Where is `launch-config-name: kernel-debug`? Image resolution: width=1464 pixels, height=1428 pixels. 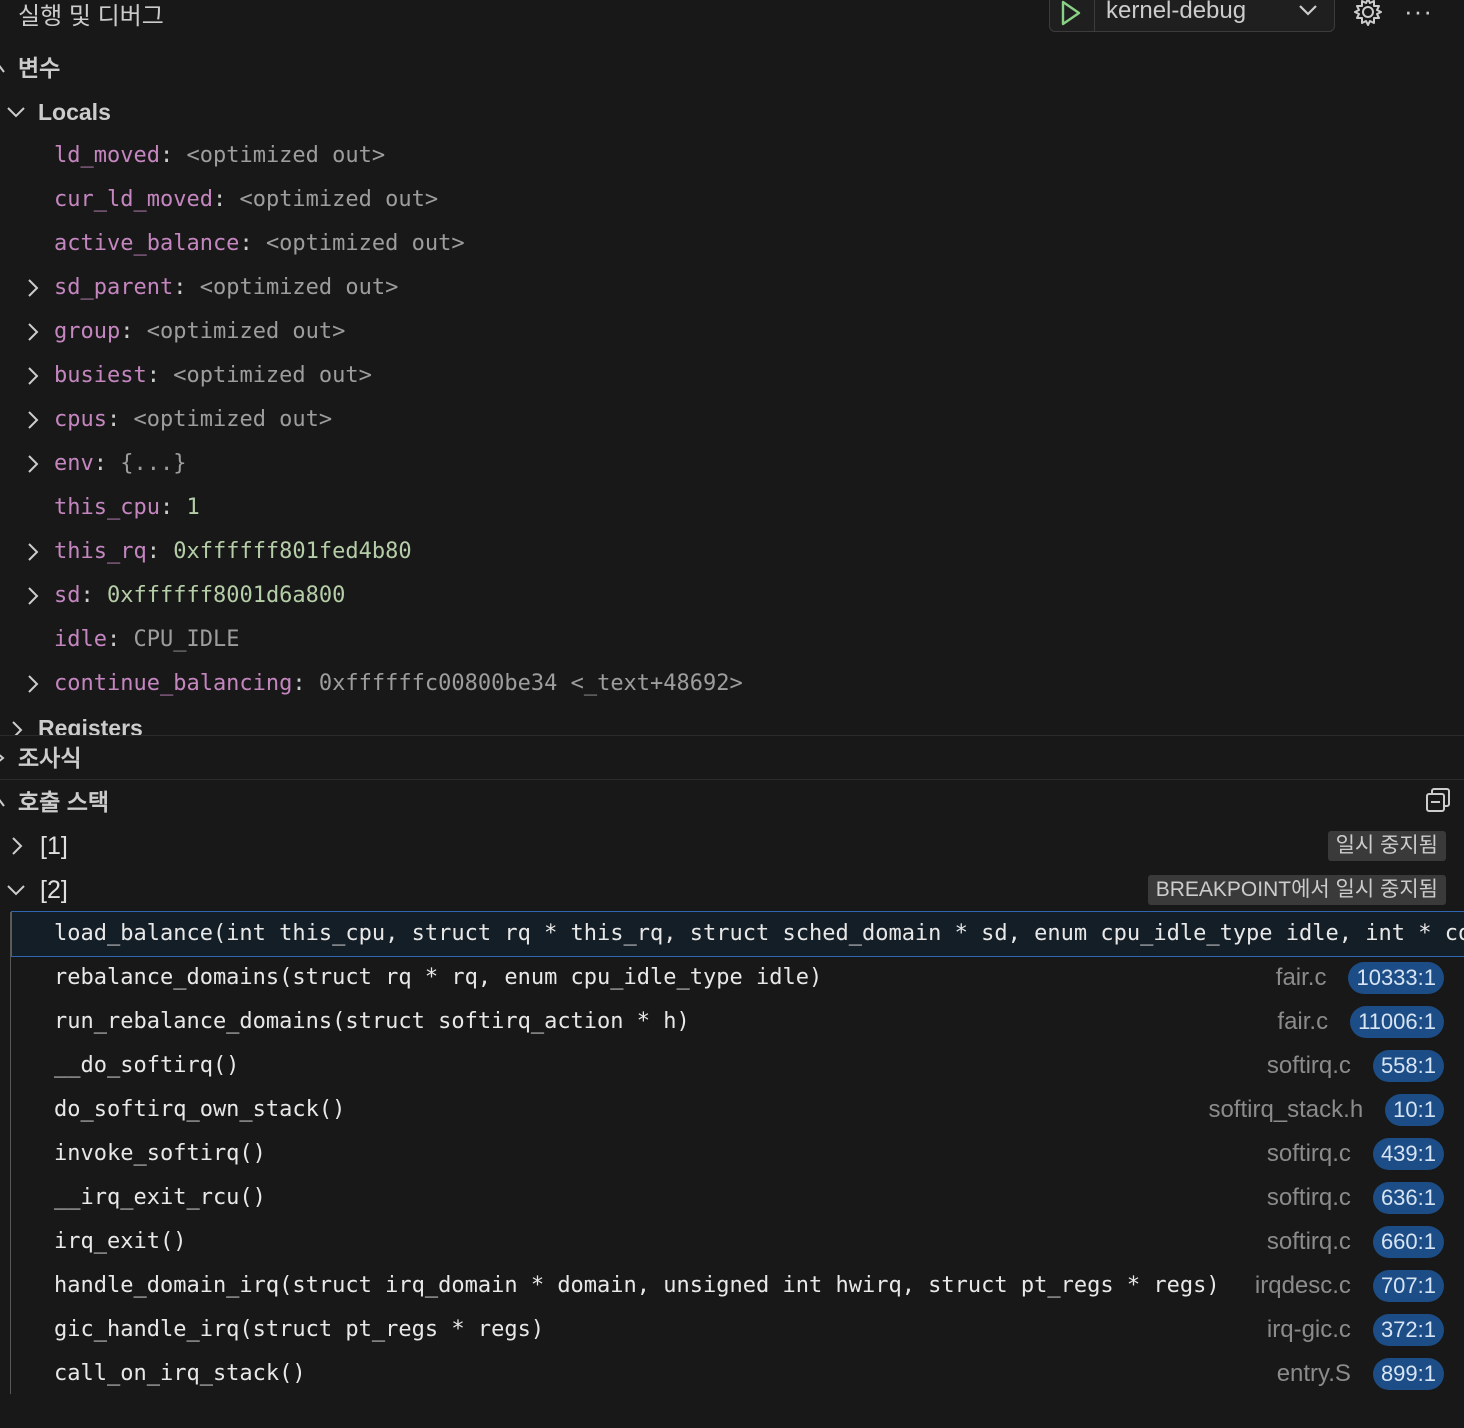 launch-config-name: kernel-debug is located at coordinates (1176, 12).